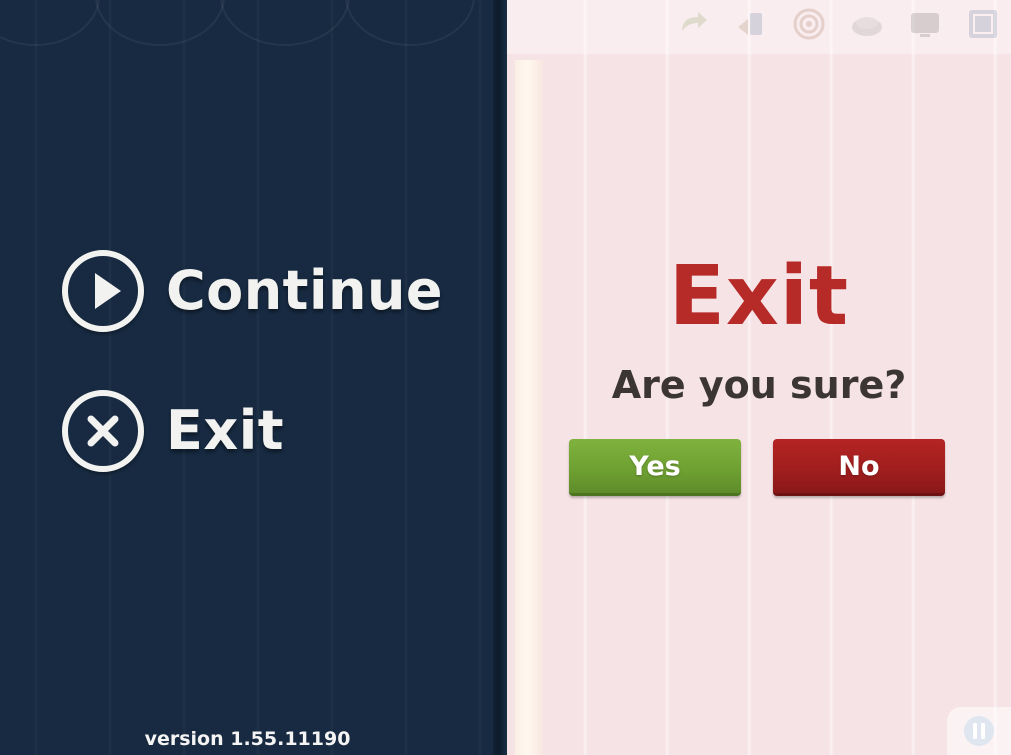  I want to click on no-button: No, so click(859, 467).